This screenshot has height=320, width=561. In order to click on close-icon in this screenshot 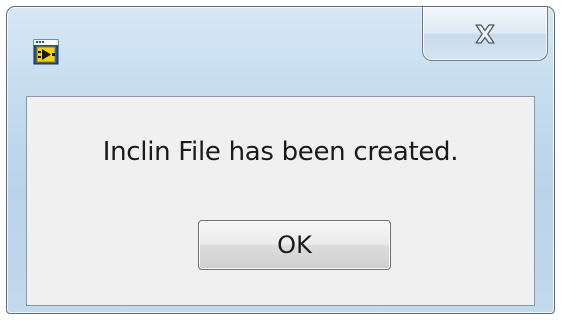, I will do `click(485, 34)`.